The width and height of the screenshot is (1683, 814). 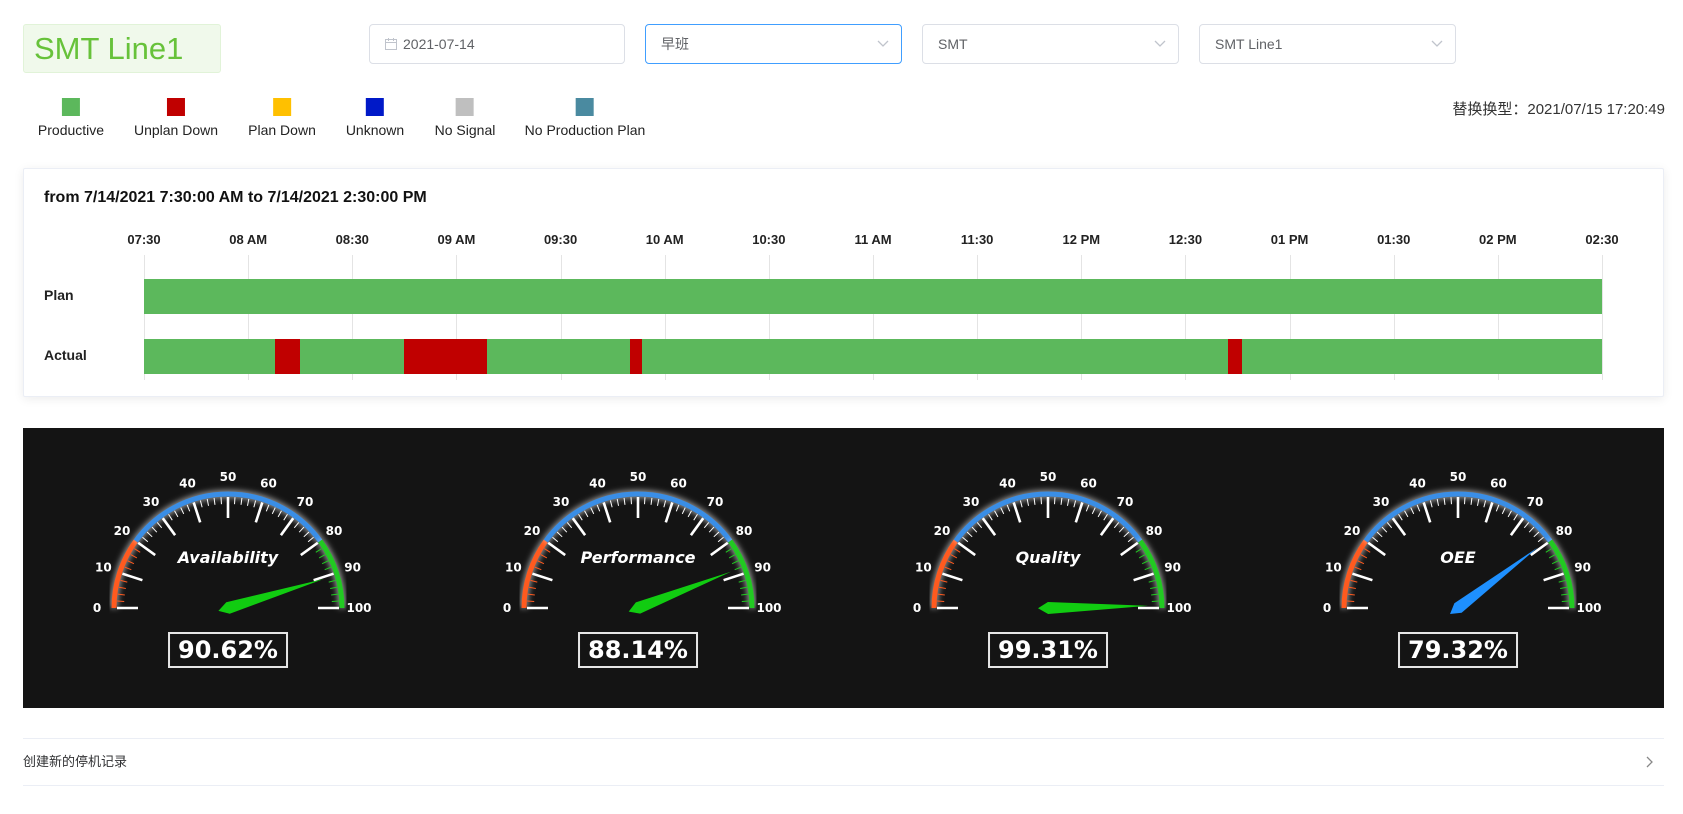 I want to click on gauge-value: 88.14%, so click(x=638, y=650).